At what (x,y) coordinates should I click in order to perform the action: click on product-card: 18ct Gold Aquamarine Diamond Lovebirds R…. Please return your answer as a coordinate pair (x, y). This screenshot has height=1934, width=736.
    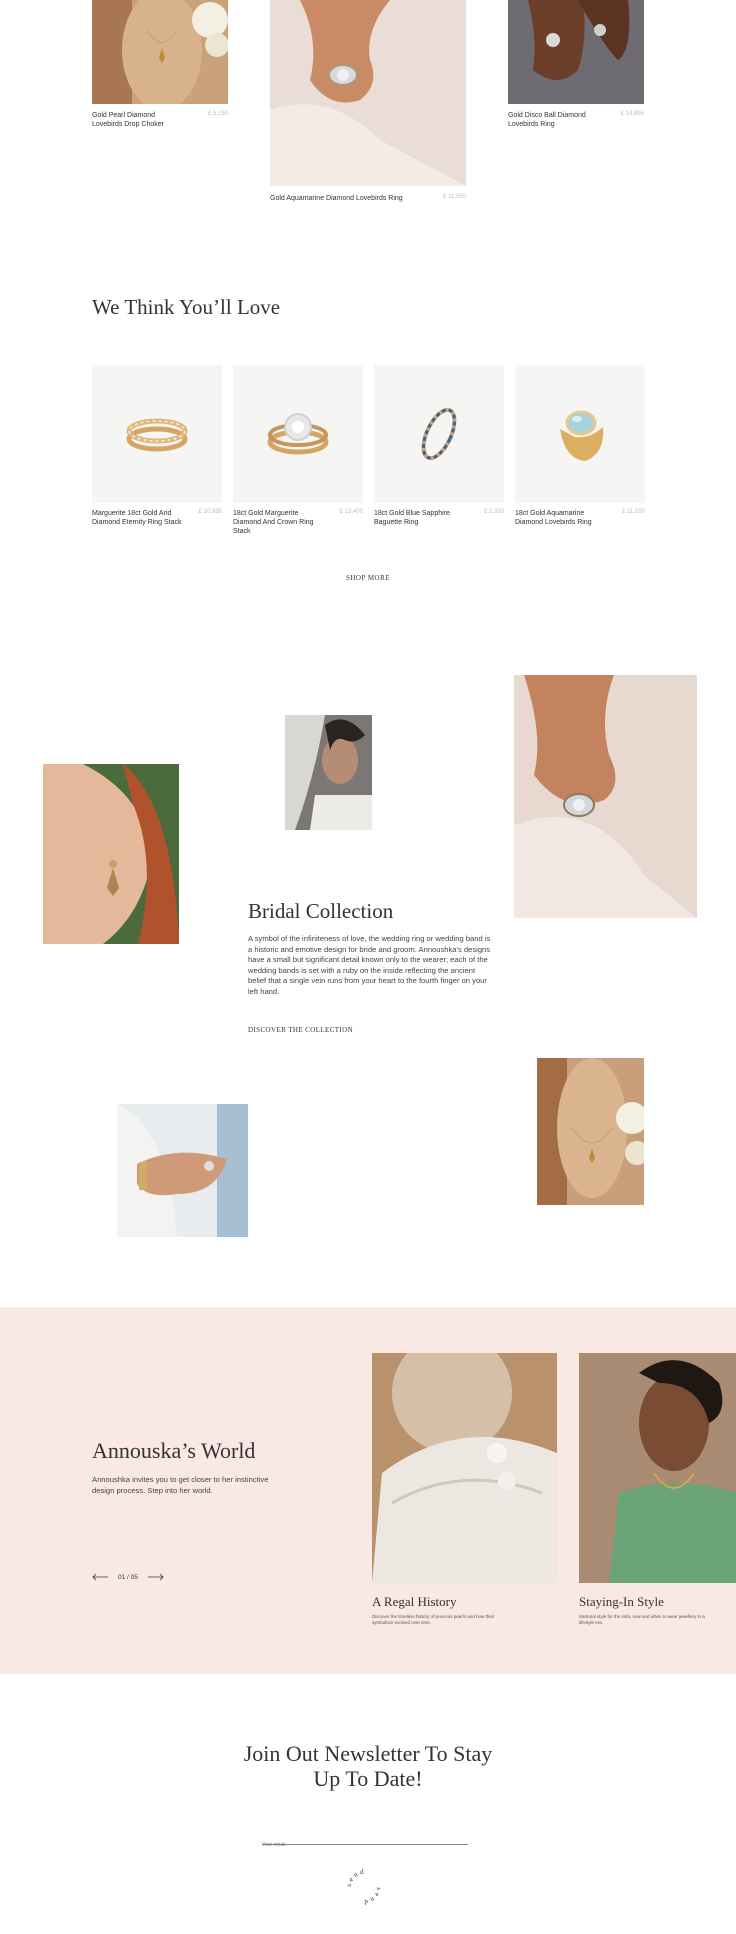
    Looking at the image, I should click on (580, 445).